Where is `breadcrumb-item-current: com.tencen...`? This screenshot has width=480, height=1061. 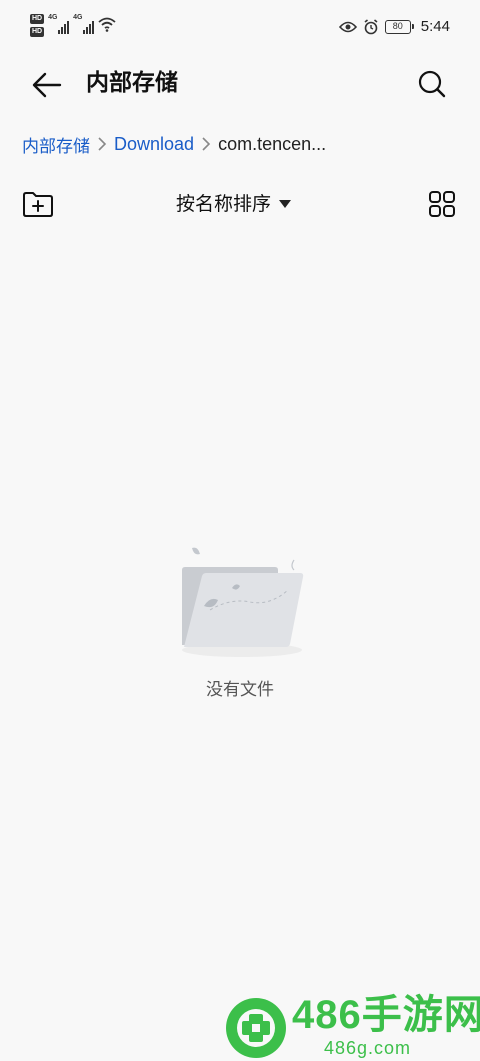 breadcrumb-item-current: com.tencen... is located at coordinates (272, 143).